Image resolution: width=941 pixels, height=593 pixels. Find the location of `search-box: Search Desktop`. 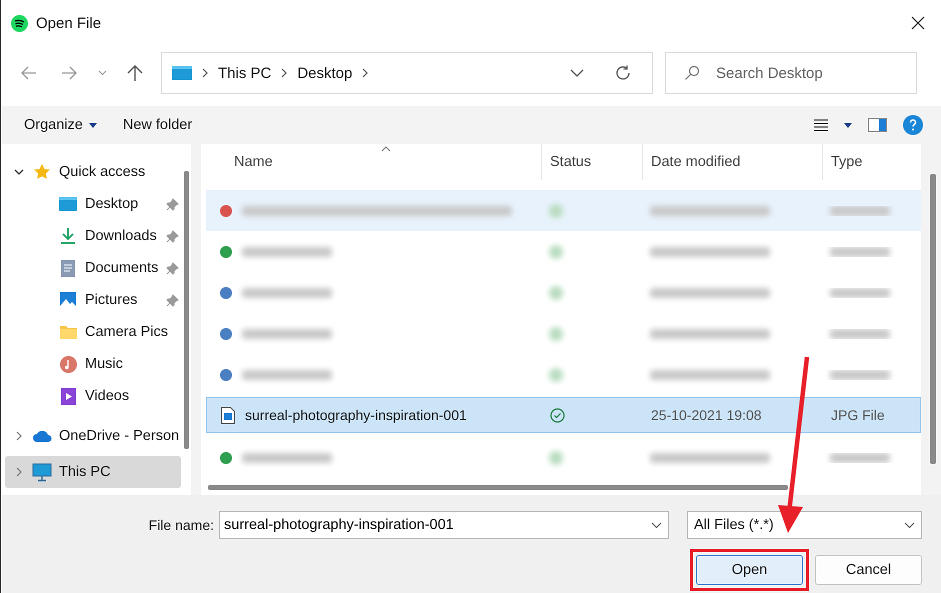

search-box: Search Desktop is located at coordinates (791, 73).